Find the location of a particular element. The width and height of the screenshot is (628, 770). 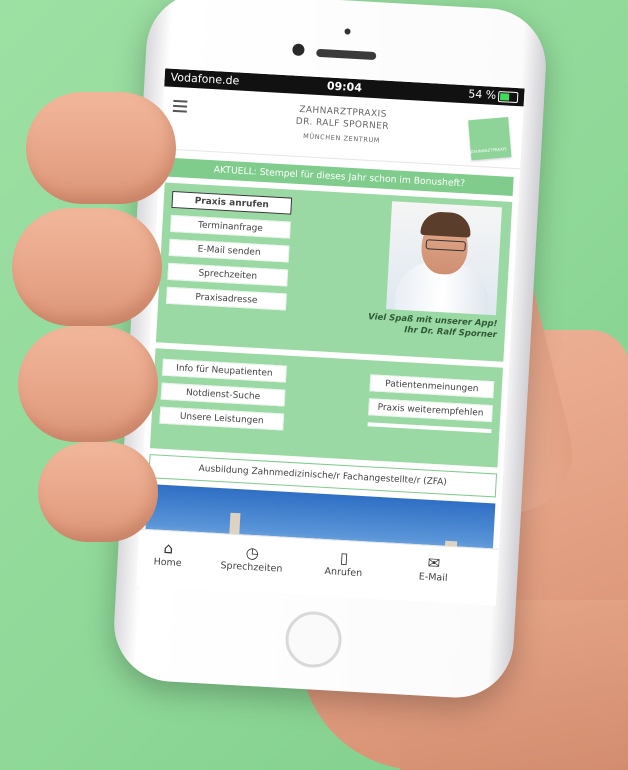

nav-call: ▯ Anrufen is located at coordinates (343, 563).